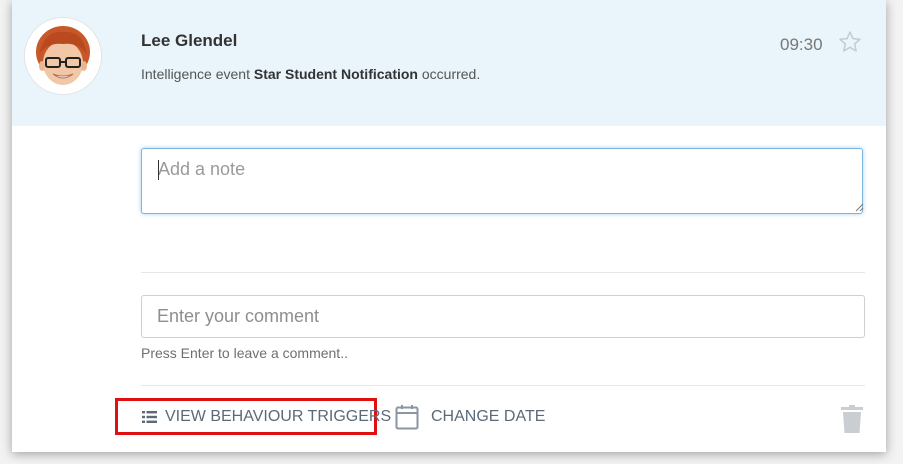 This screenshot has width=903, height=464. I want to click on view-behaviour-triggers-button: VIEW BEHAVIOUR TRIGGERS, so click(266, 417).